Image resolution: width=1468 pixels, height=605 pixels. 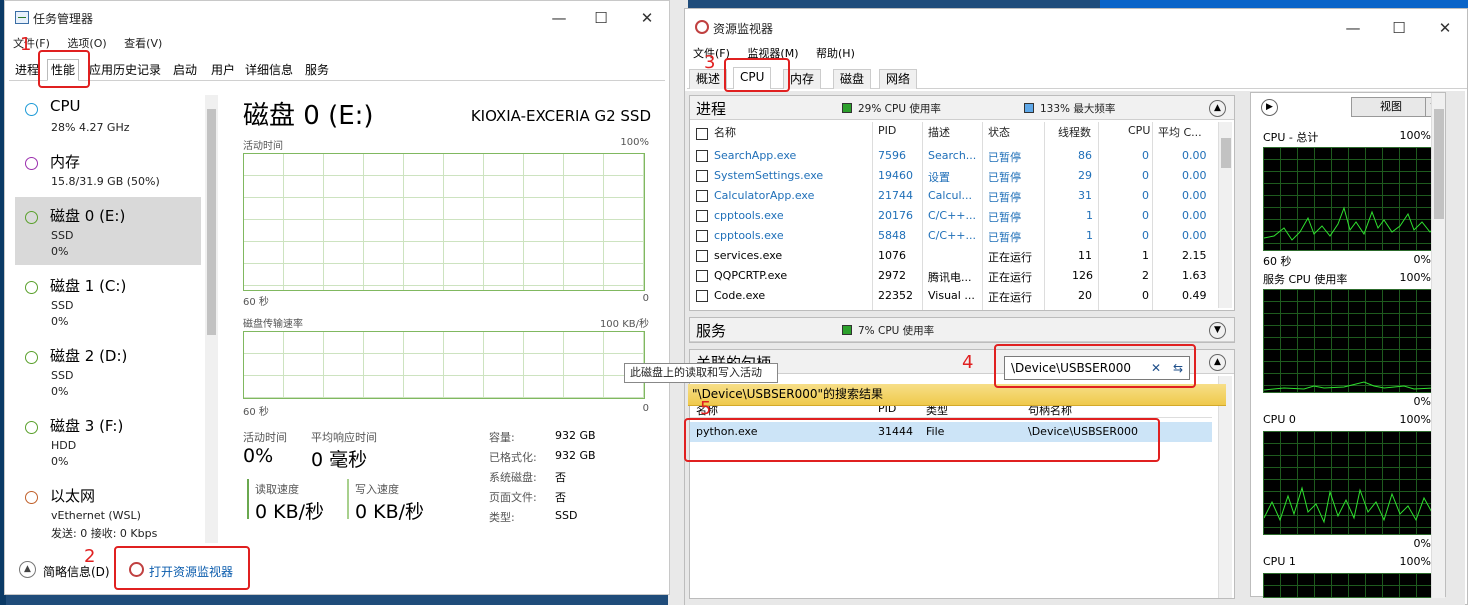 What do you see at coordinates (748, 255) in the screenshot?
I see `process-name: services.exe` at bounding box center [748, 255].